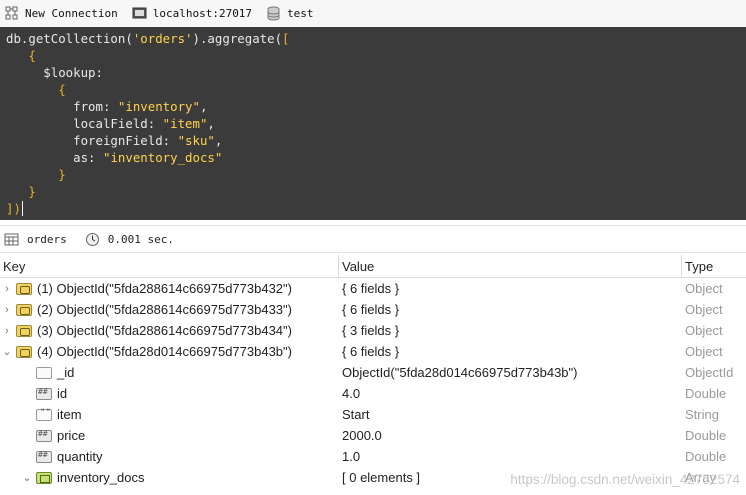  I want to click on type-cell: ObjectId, so click(709, 372).